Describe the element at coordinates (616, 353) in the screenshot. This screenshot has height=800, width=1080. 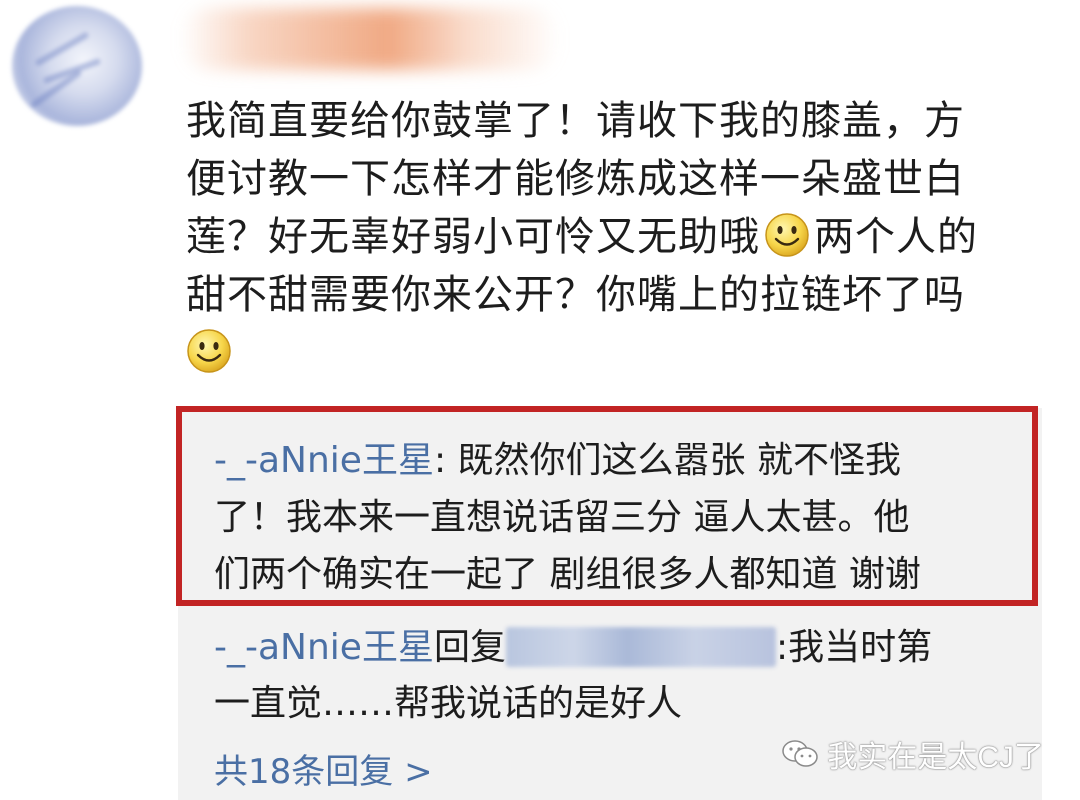
I see `comment-line` at that location.